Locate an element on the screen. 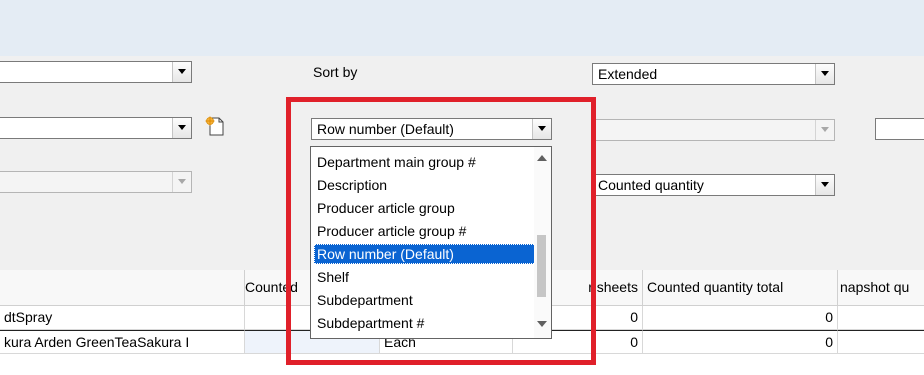 The height and width of the screenshot is (375, 924). new-document-icon is located at coordinates (215, 126).